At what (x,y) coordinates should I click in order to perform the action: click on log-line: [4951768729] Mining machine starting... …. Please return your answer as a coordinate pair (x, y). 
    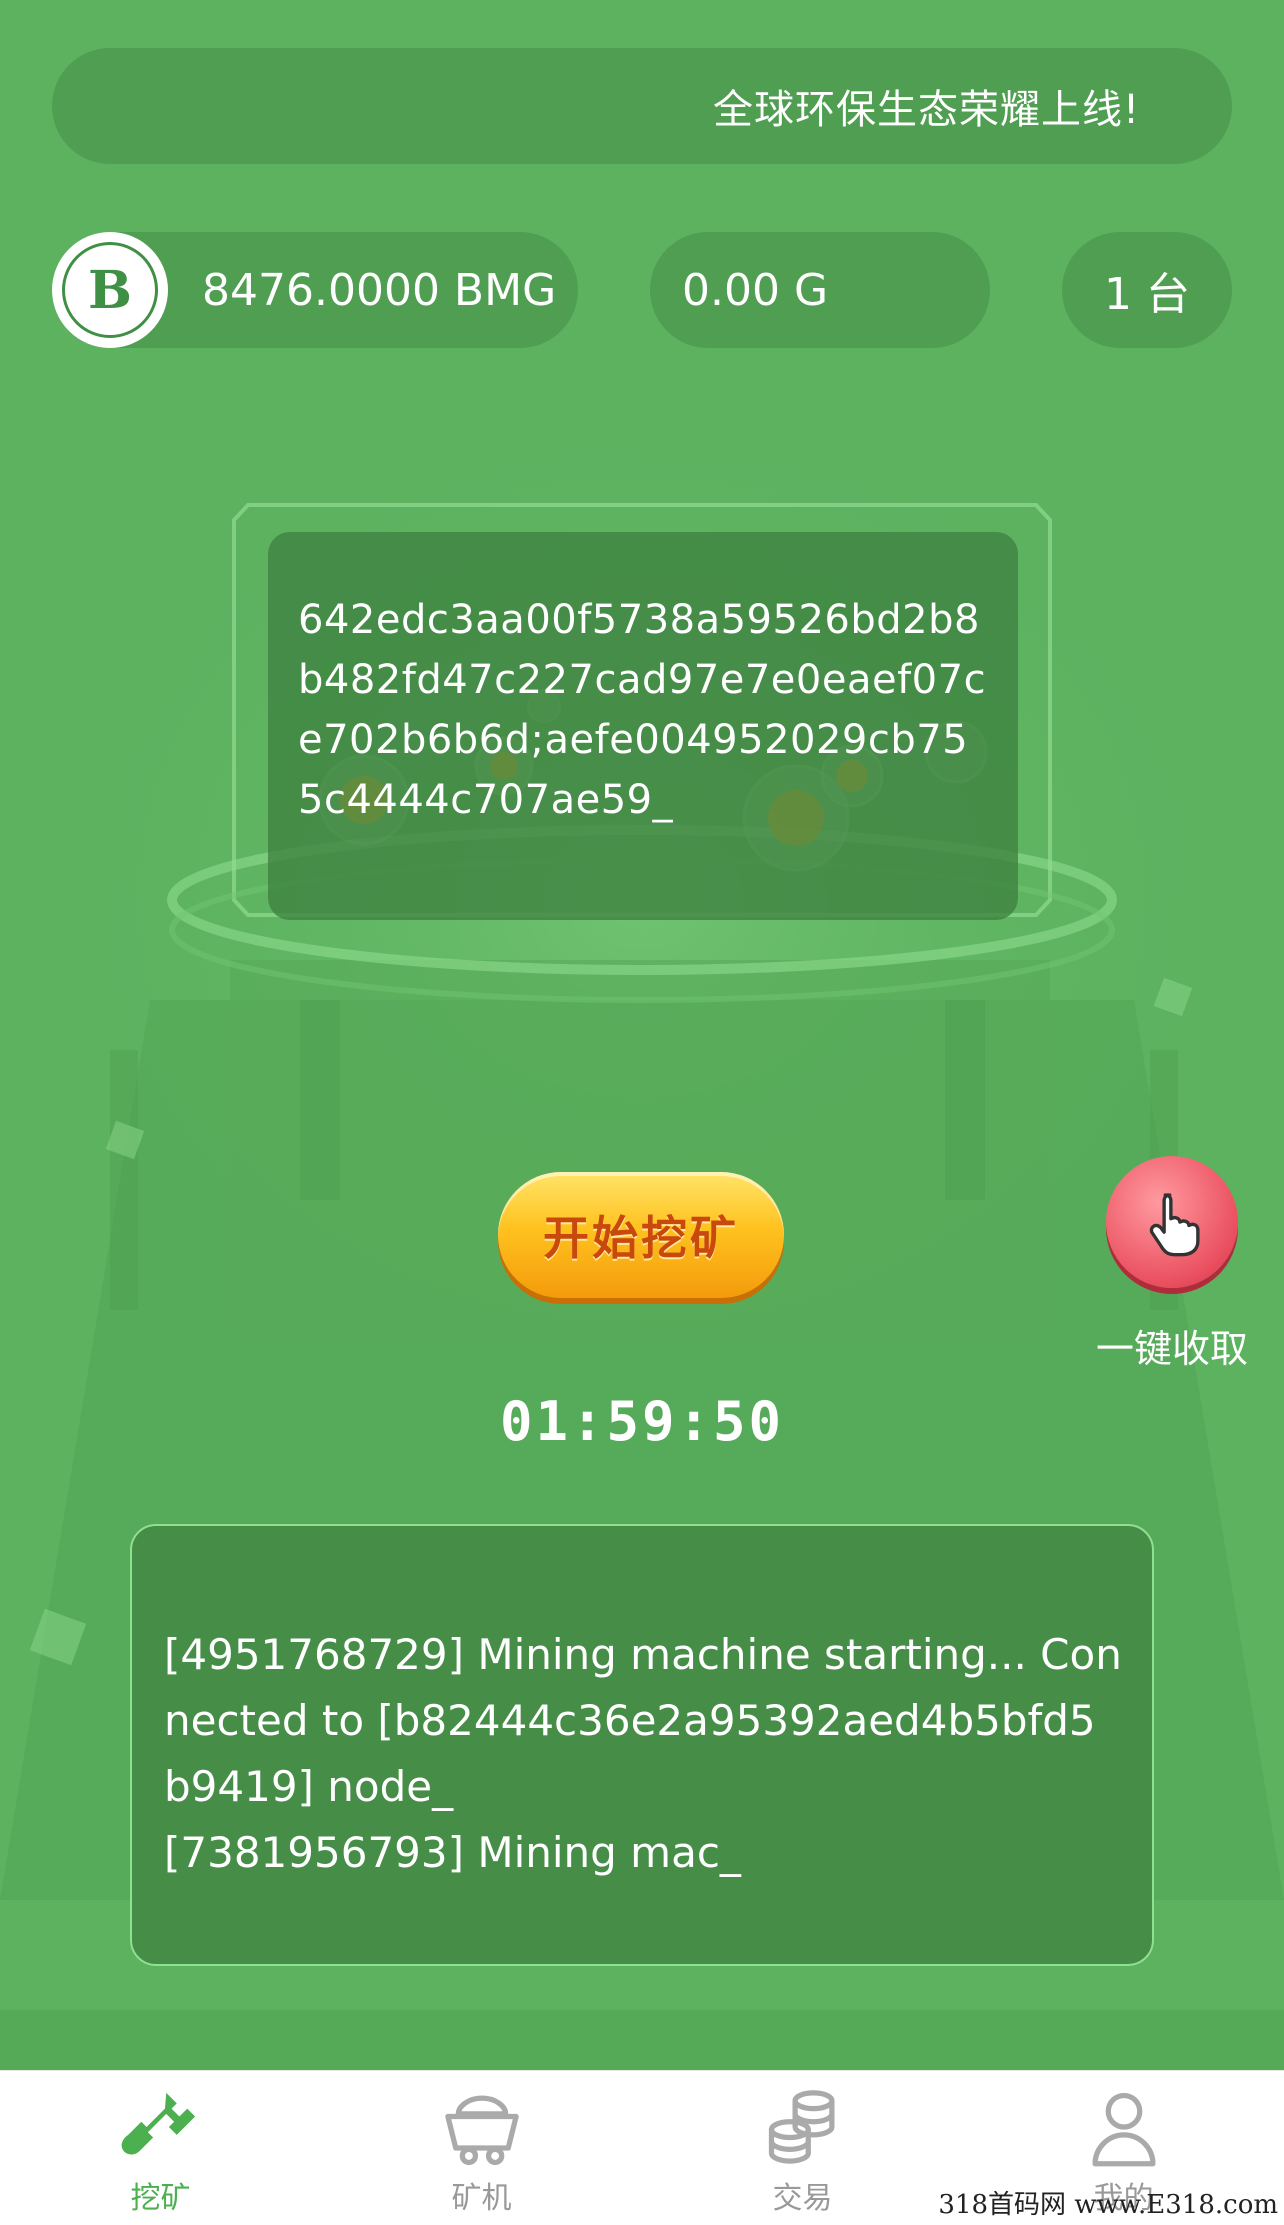
    Looking at the image, I should click on (643, 1720).